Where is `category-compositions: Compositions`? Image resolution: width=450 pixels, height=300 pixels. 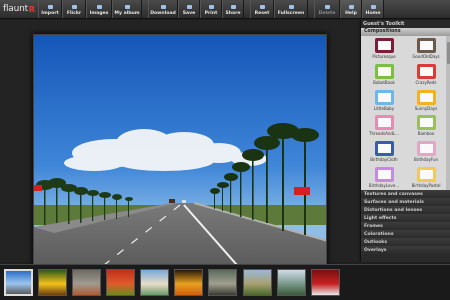 category-compositions: Compositions is located at coordinates (405, 32).